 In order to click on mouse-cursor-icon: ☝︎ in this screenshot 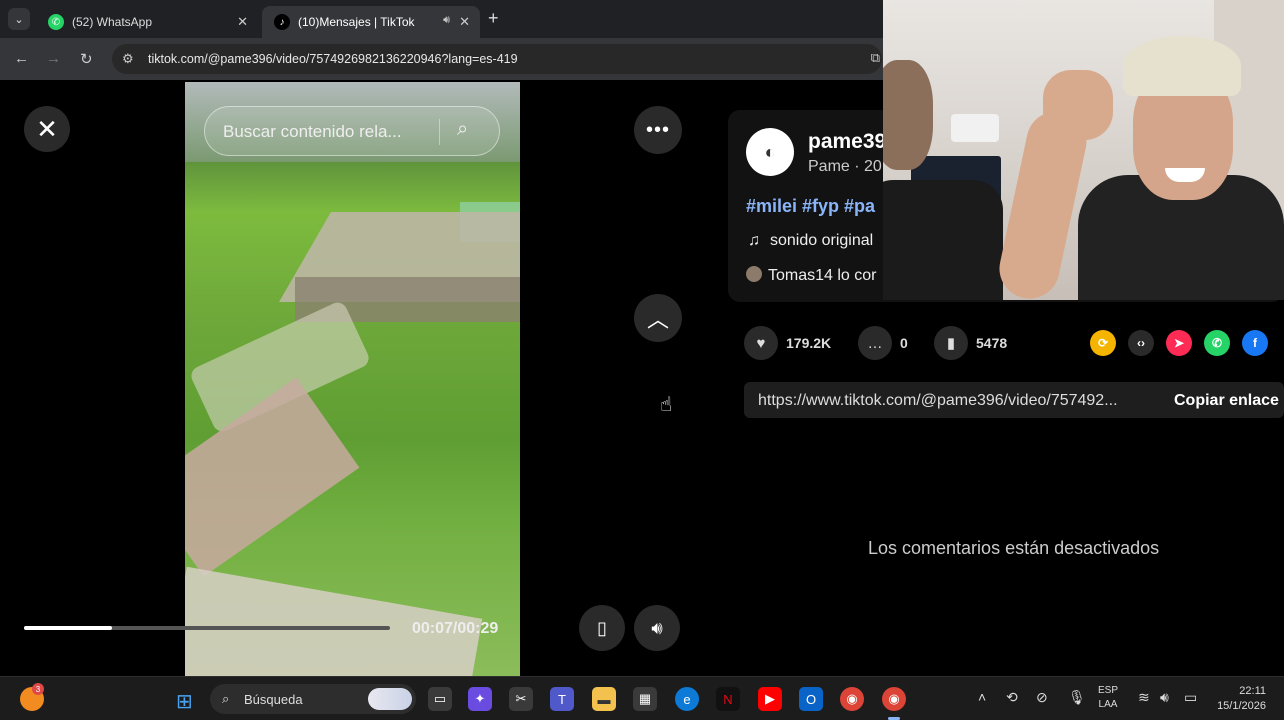, I will do `click(666, 405)`.